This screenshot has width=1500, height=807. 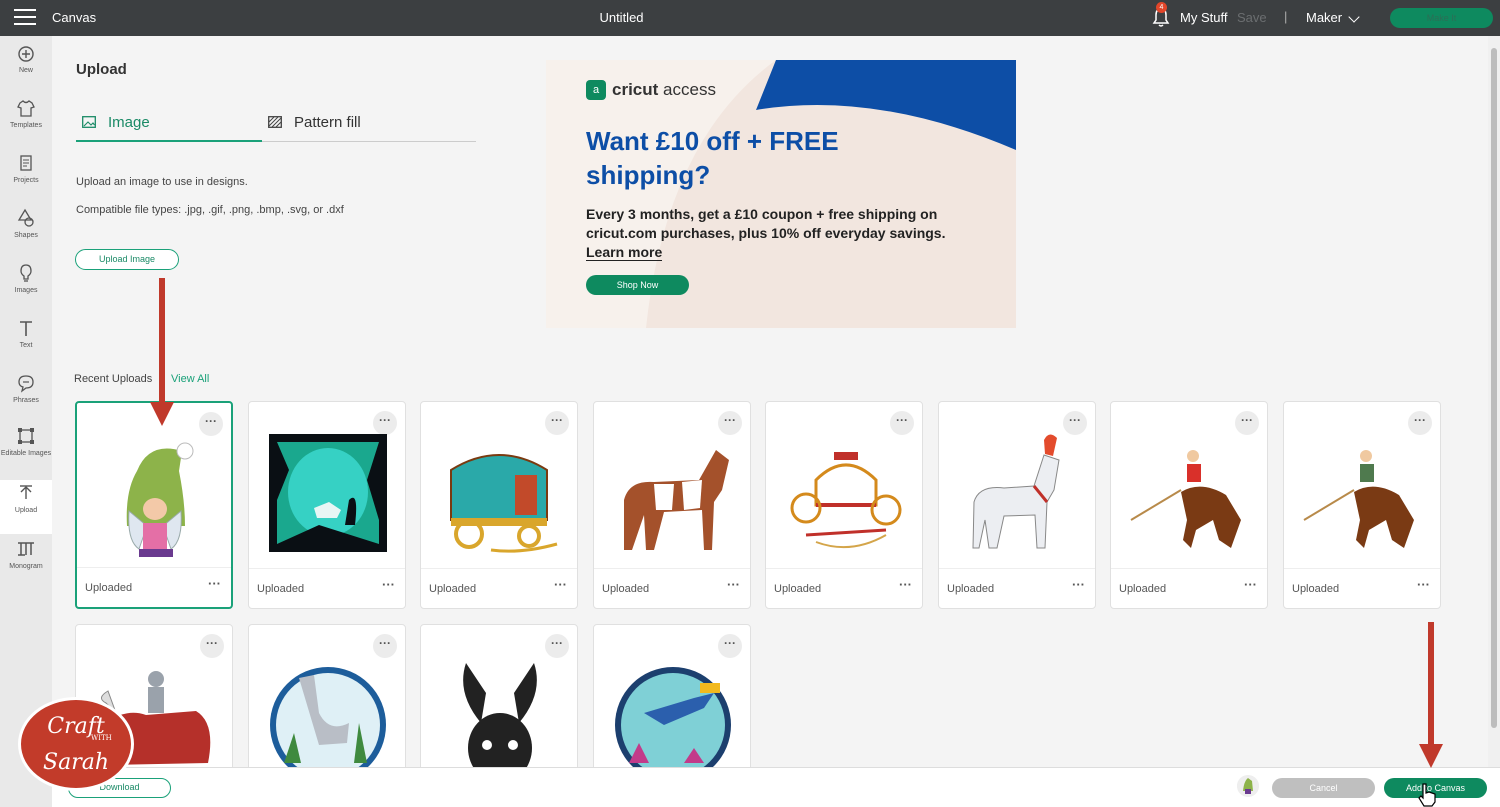 I want to click on sidebar-item-new: New, so click(x=26, y=67).